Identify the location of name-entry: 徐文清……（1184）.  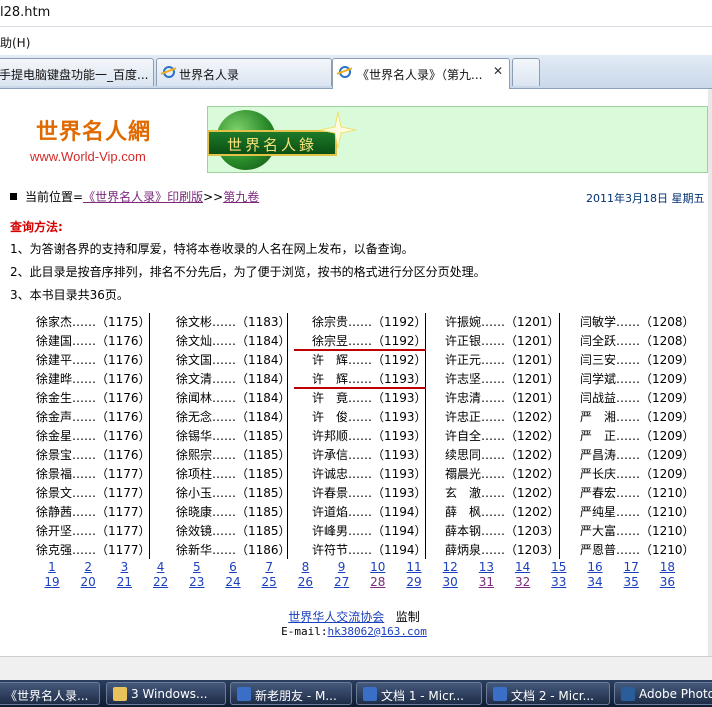
(233, 379).